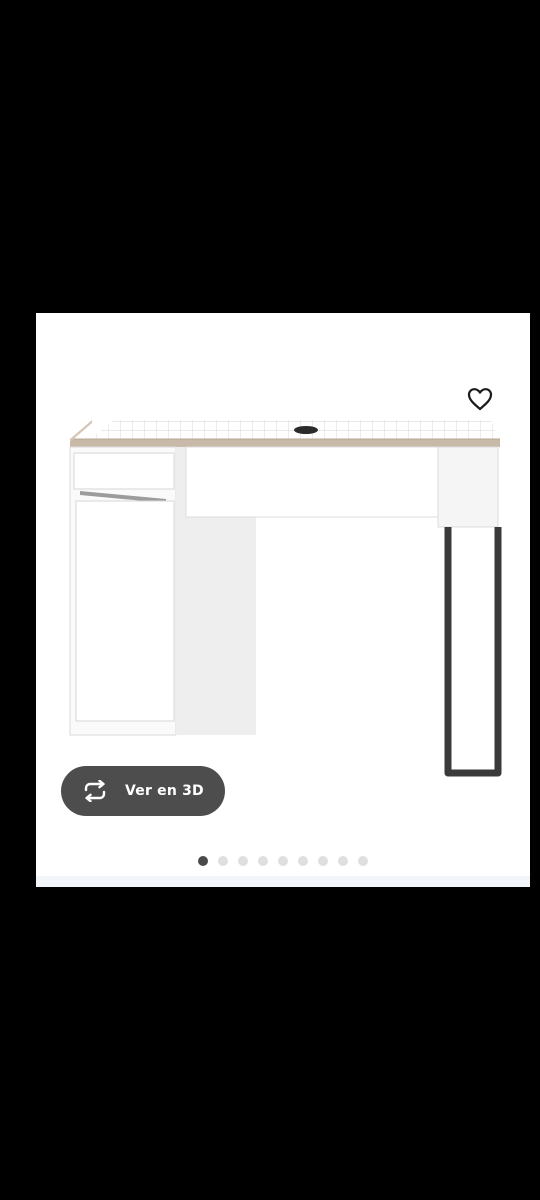 The image size is (540, 1200). Describe the element at coordinates (96, 791) in the screenshot. I see `rotate-arrows-icon` at that location.